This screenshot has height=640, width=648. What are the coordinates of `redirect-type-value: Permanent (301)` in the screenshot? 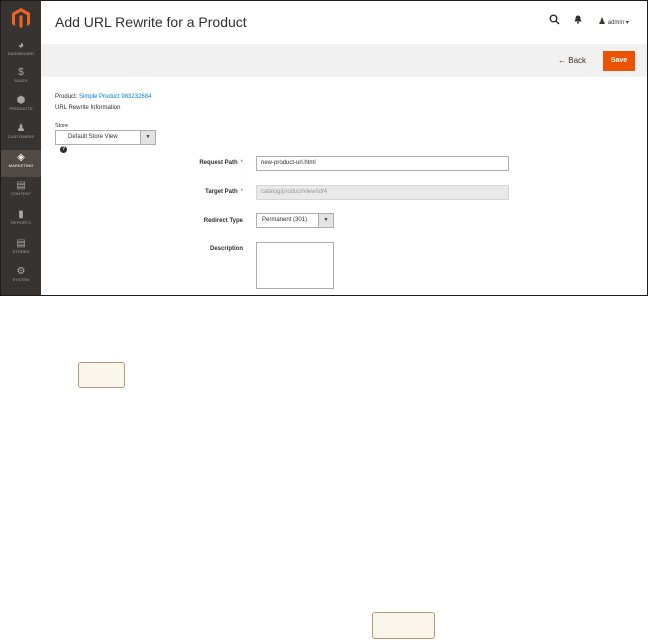 It's located at (285, 220).